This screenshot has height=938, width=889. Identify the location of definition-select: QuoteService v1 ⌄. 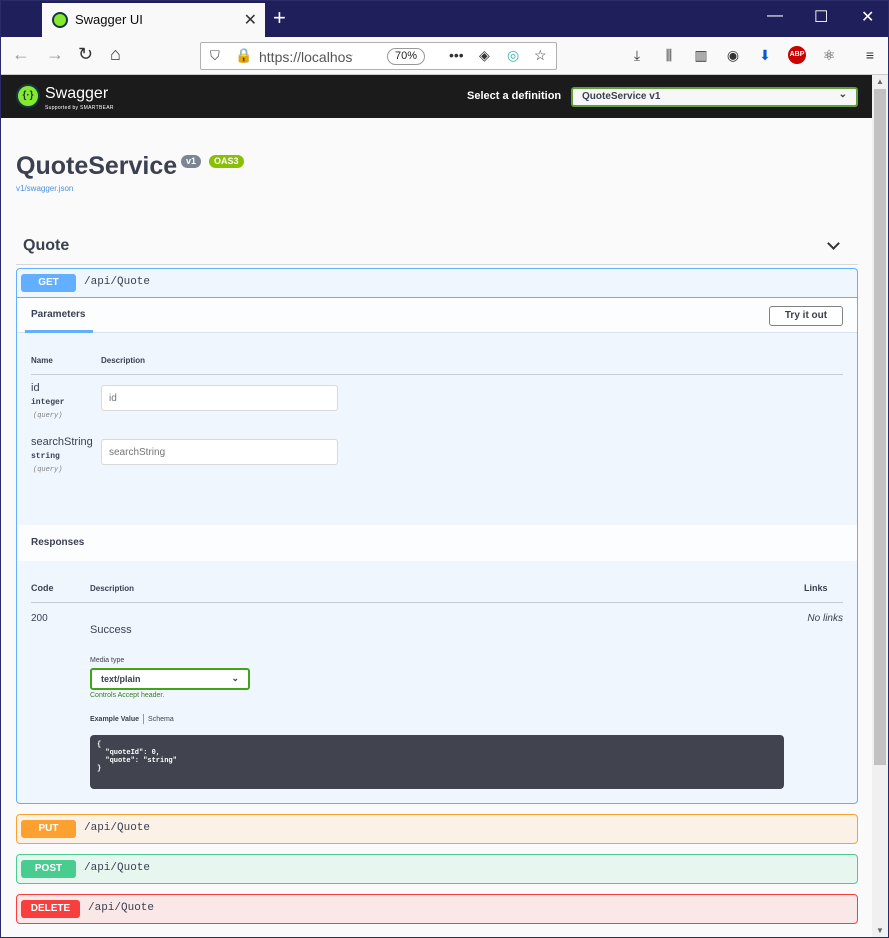
(714, 97).